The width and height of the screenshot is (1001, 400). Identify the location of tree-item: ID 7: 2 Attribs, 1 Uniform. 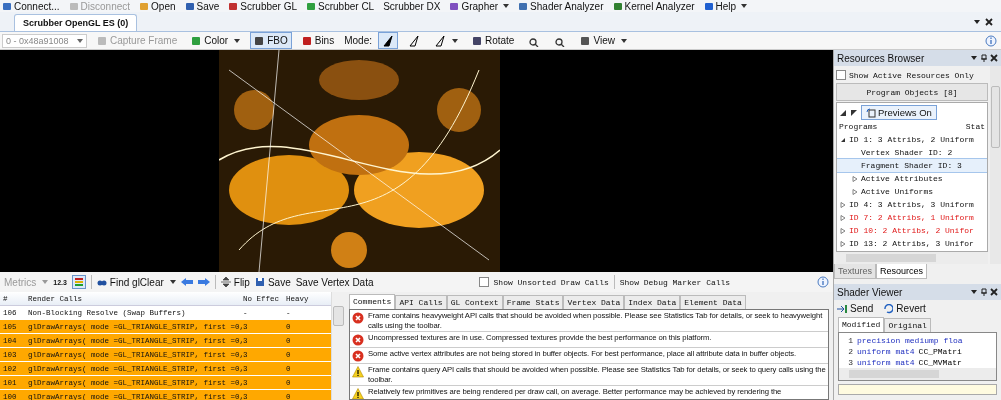
(911, 217).